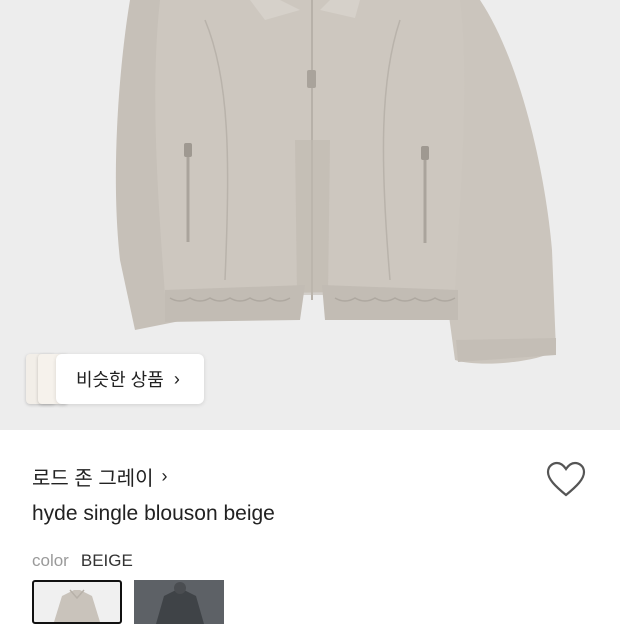 The height and width of the screenshot is (624, 620). What do you see at coordinates (106, 560) in the screenshot?
I see `color-value: BEIGE` at bounding box center [106, 560].